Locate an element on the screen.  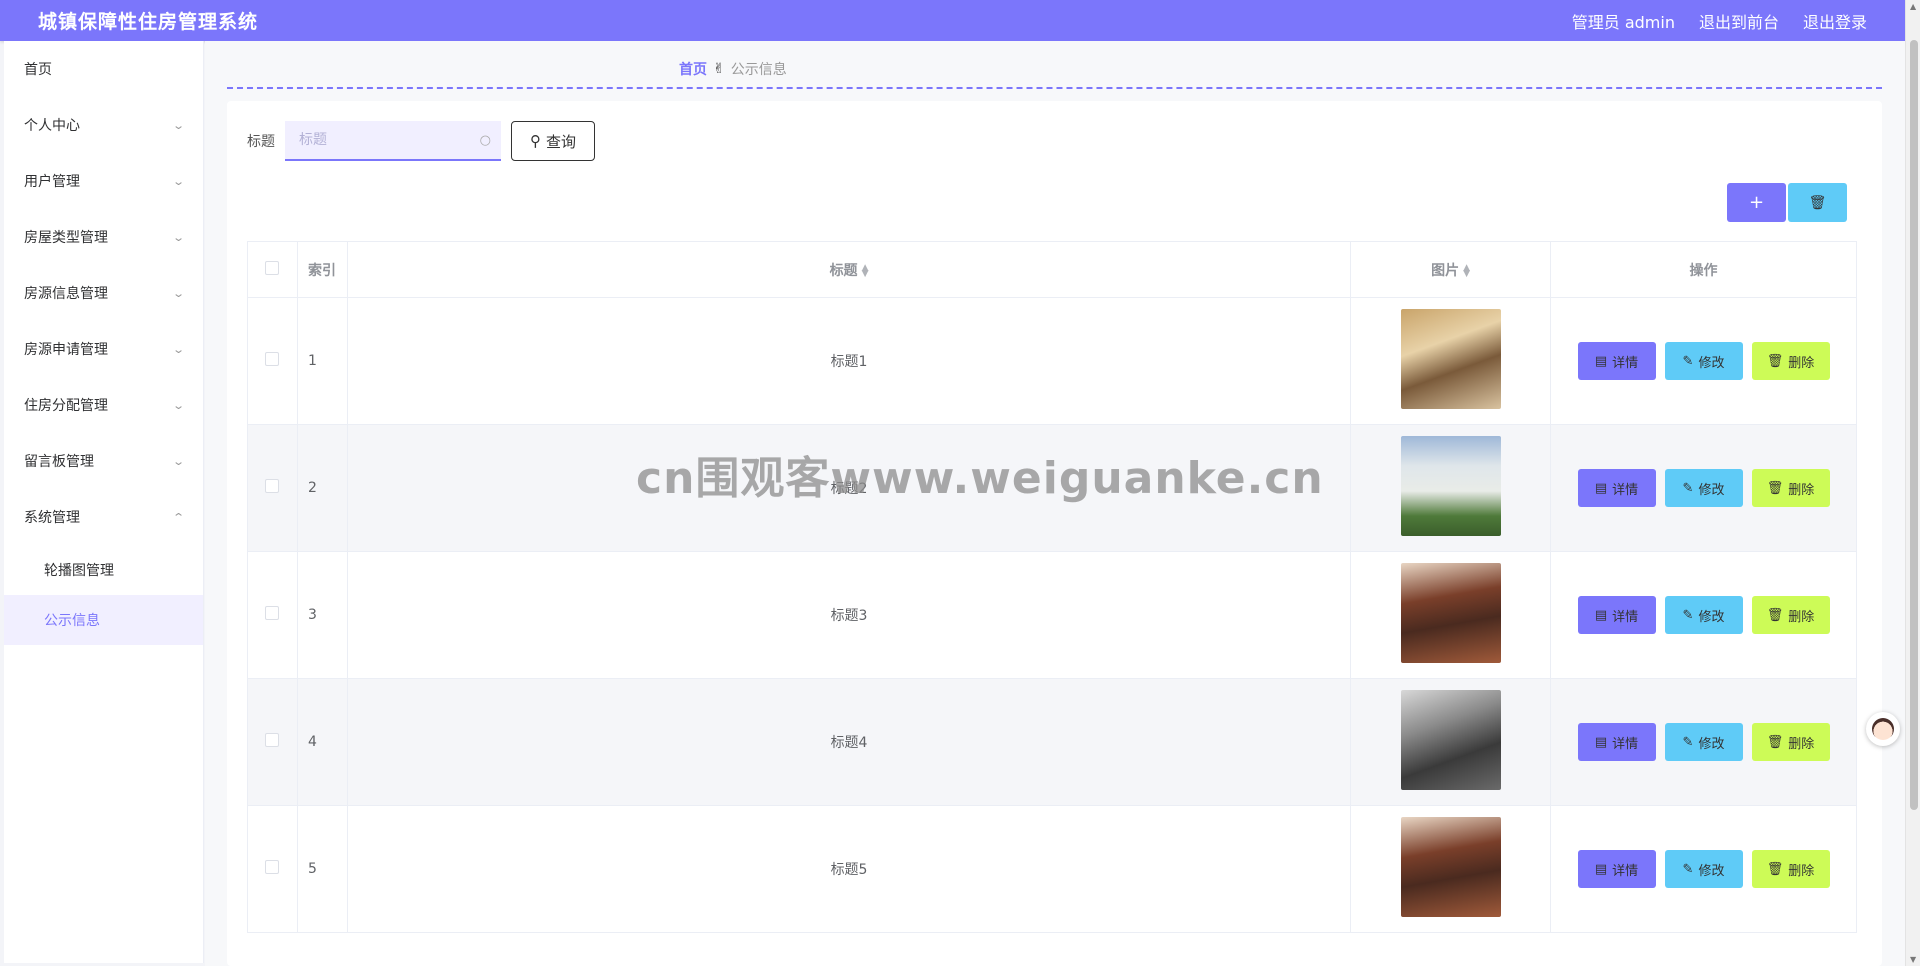
image-header: 图片 ▲ ▼ is located at coordinates (1451, 269).